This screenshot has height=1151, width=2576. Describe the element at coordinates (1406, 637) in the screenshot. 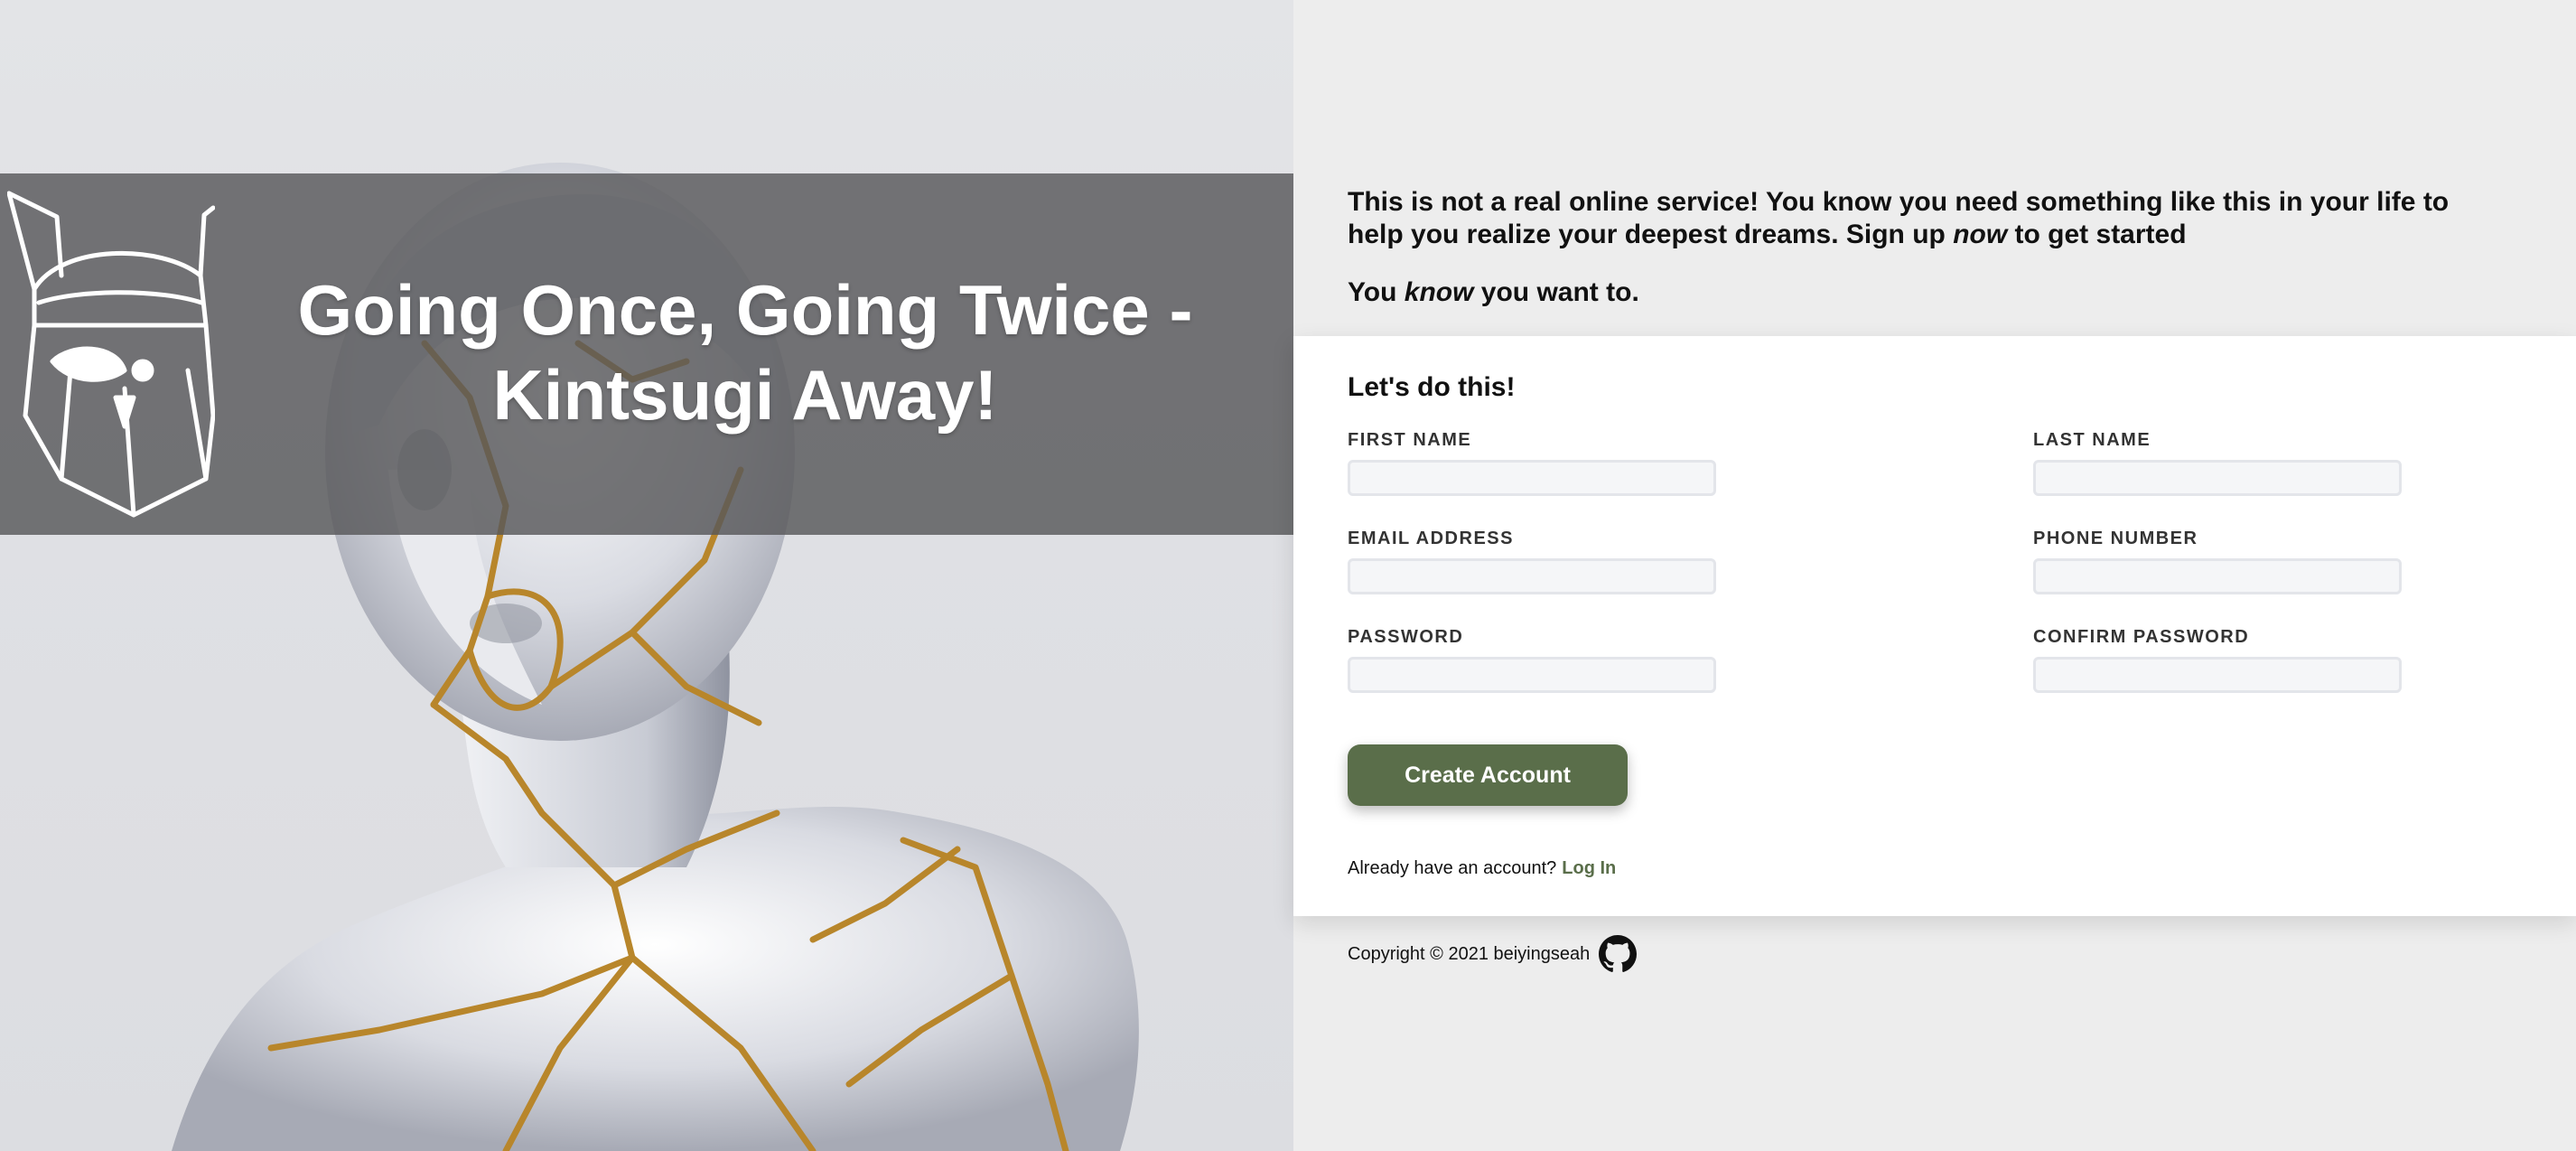

I see `password-label: PASSWORD` at that location.